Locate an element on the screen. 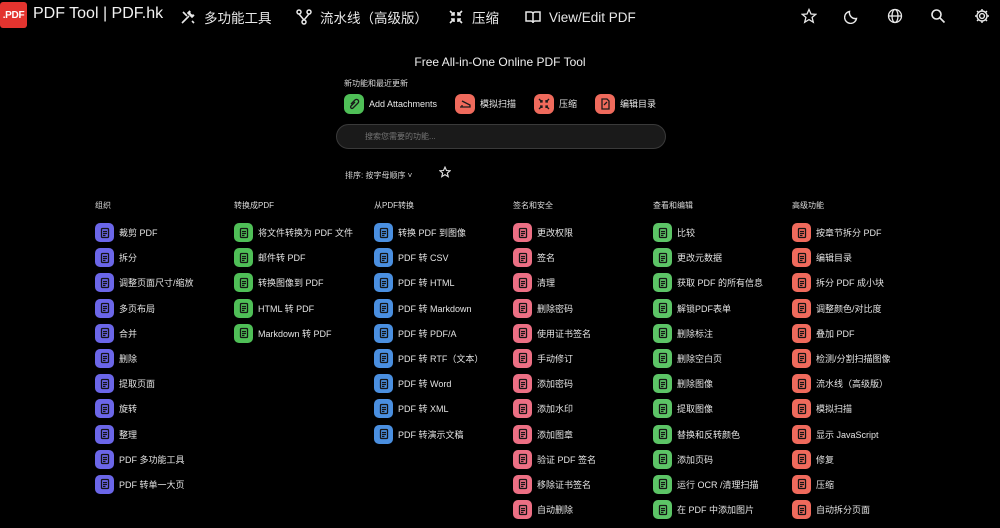 Image resolution: width=1000 pixels, height=528 pixels. tool-item: Markdown 转 PDF is located at coordinates (304, 336).